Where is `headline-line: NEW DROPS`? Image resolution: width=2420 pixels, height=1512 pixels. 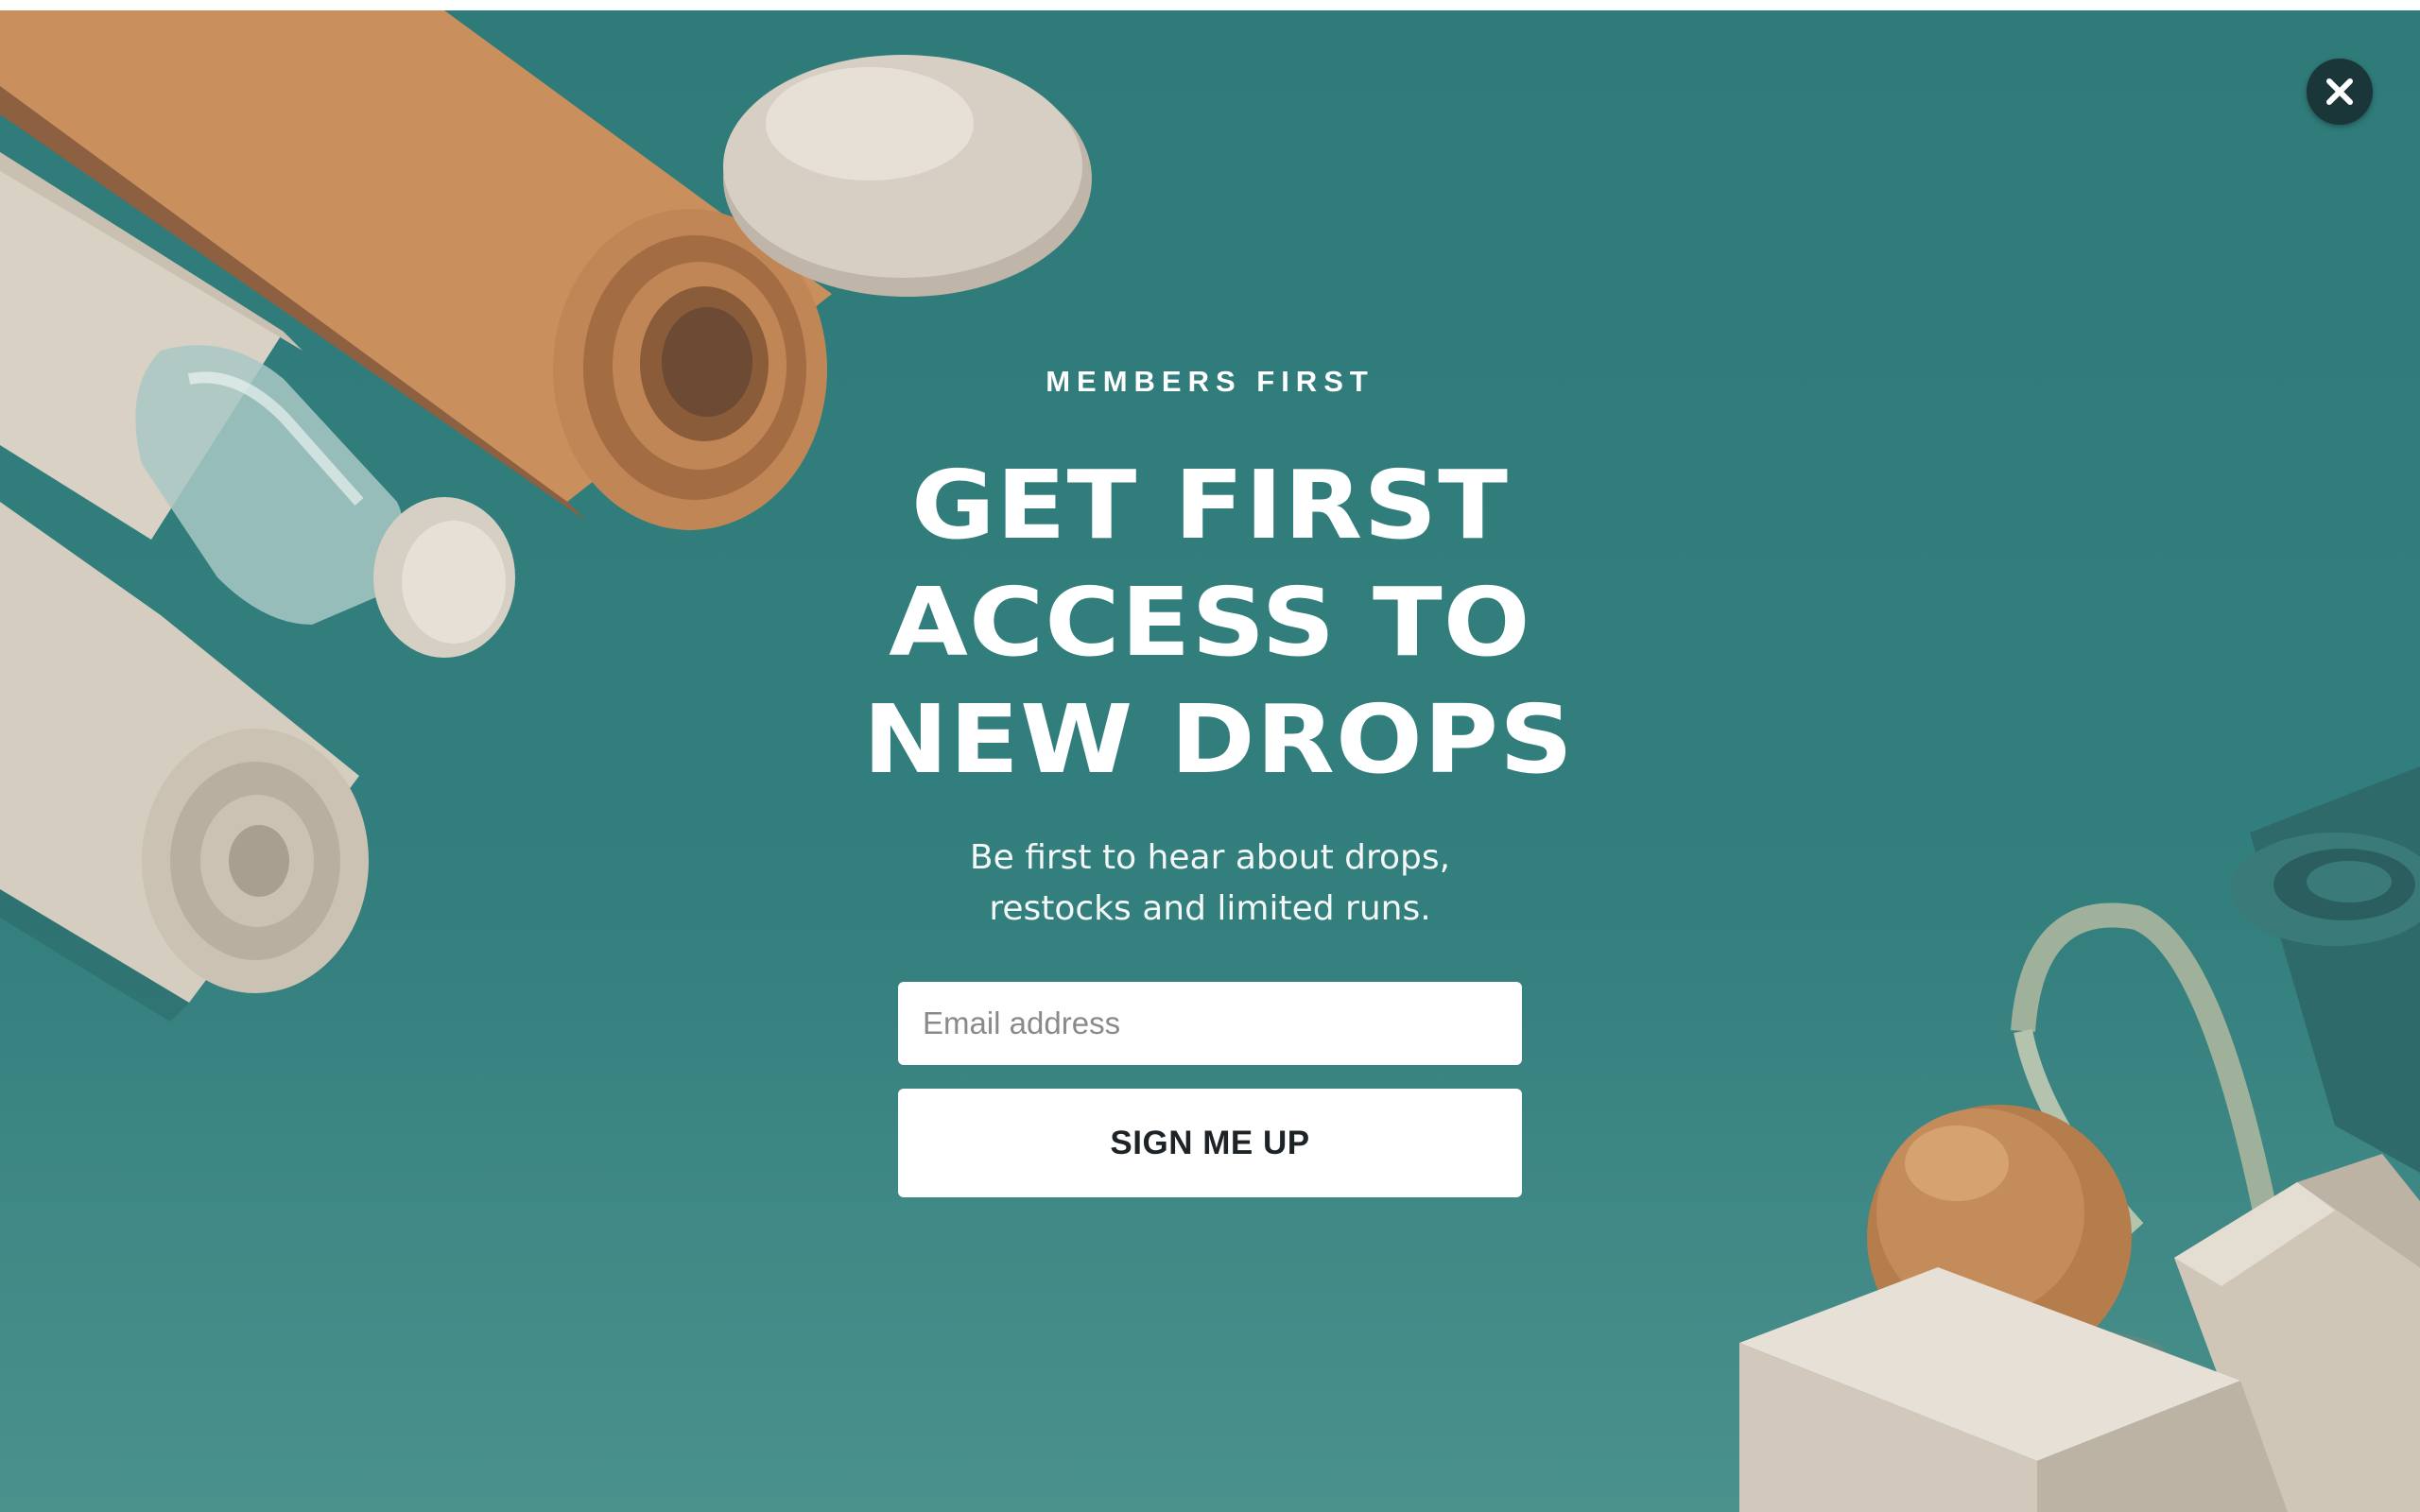
headline-line: NEW DROPS is located at coordinates (1218, 739).